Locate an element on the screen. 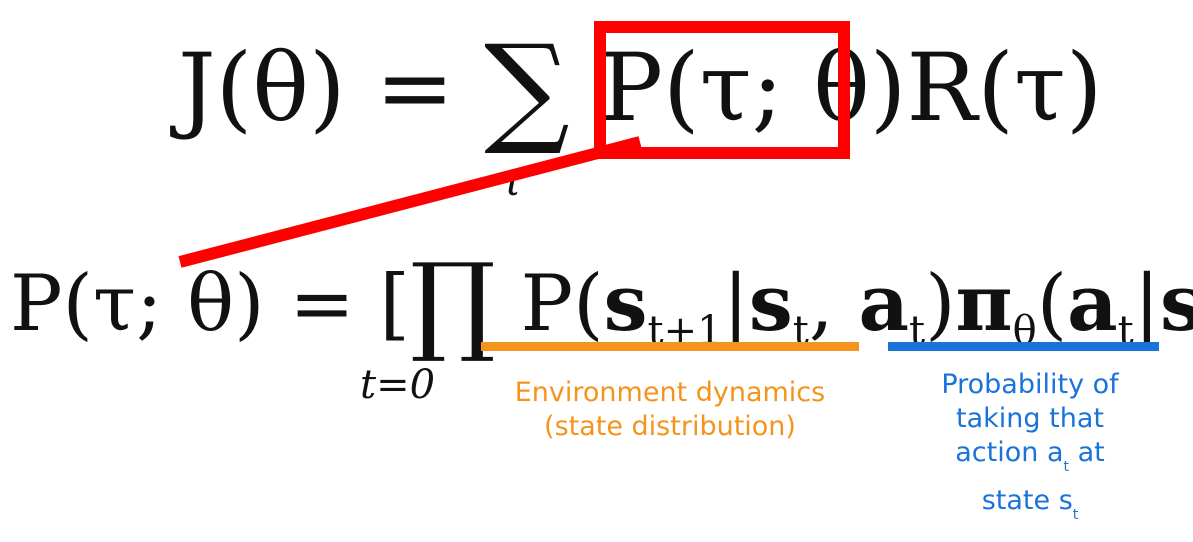 This screenshot has width=1193, height=542. policy-state: s is located at coordinates (1176, 303).